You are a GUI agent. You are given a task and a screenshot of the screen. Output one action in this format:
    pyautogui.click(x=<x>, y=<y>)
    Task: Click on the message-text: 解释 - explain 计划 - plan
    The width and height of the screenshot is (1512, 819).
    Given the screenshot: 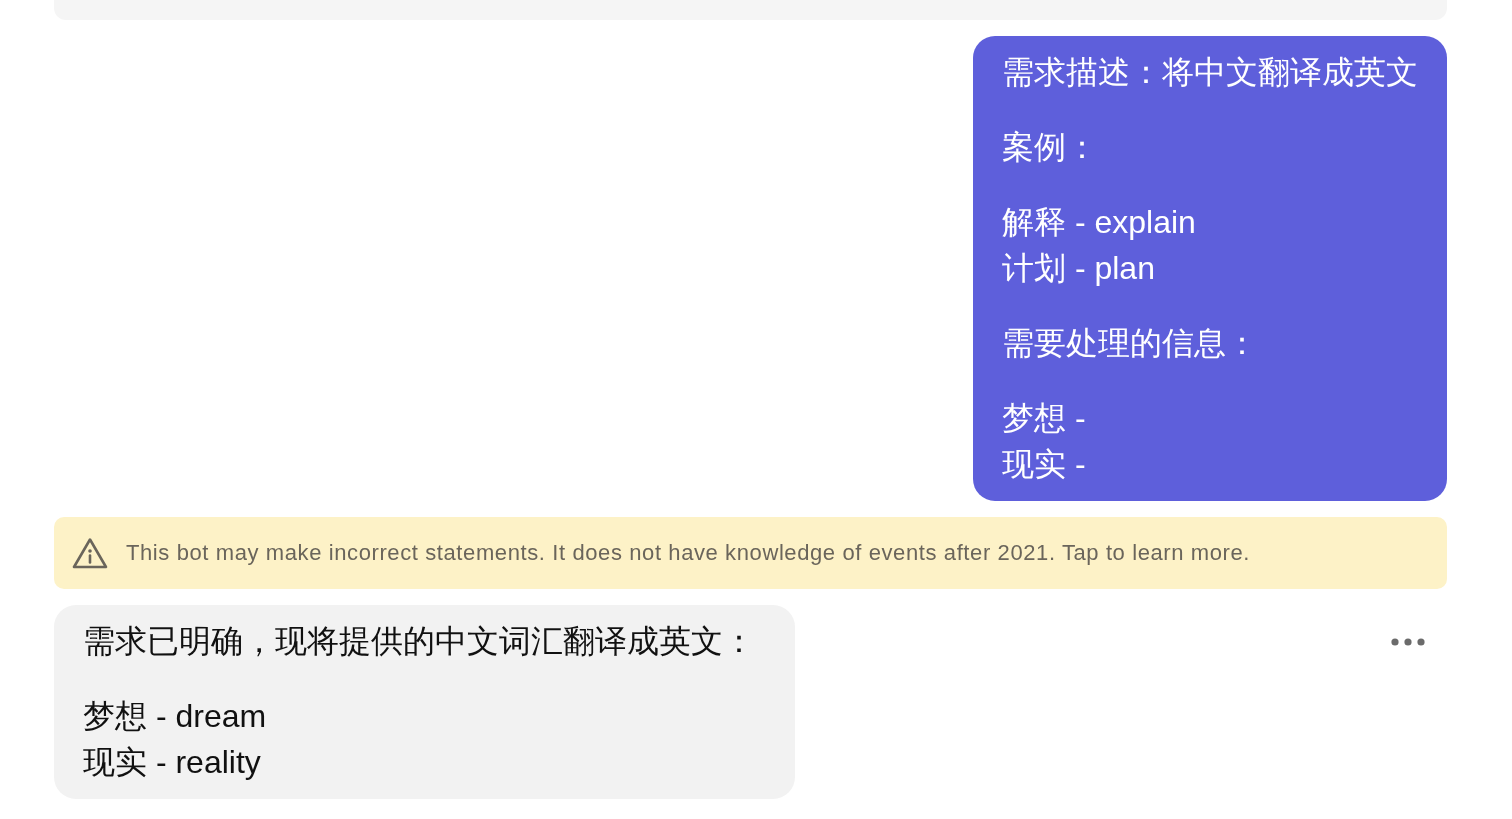 What is the action you would take?
    pyautogui.click(x=1099, y=245)
    